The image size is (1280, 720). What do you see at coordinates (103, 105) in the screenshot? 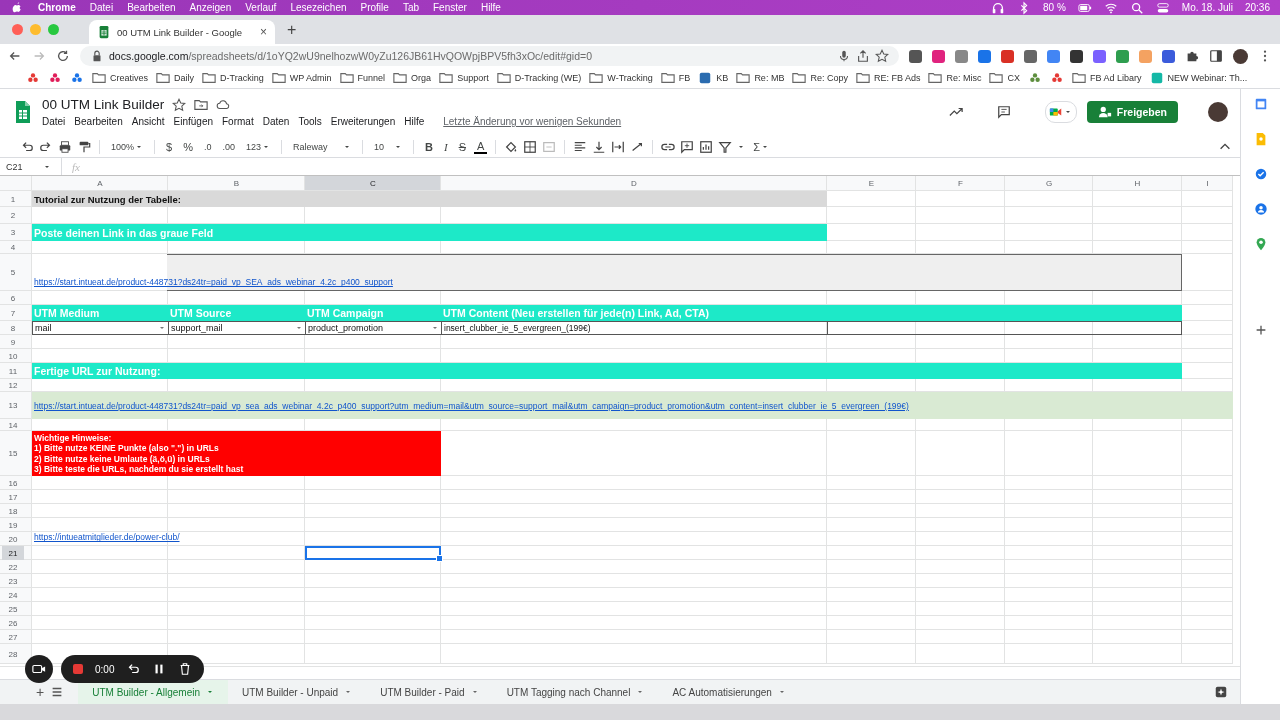
I see `document-title: 00 UTM Link Builder` at bounding box center [103, 105].